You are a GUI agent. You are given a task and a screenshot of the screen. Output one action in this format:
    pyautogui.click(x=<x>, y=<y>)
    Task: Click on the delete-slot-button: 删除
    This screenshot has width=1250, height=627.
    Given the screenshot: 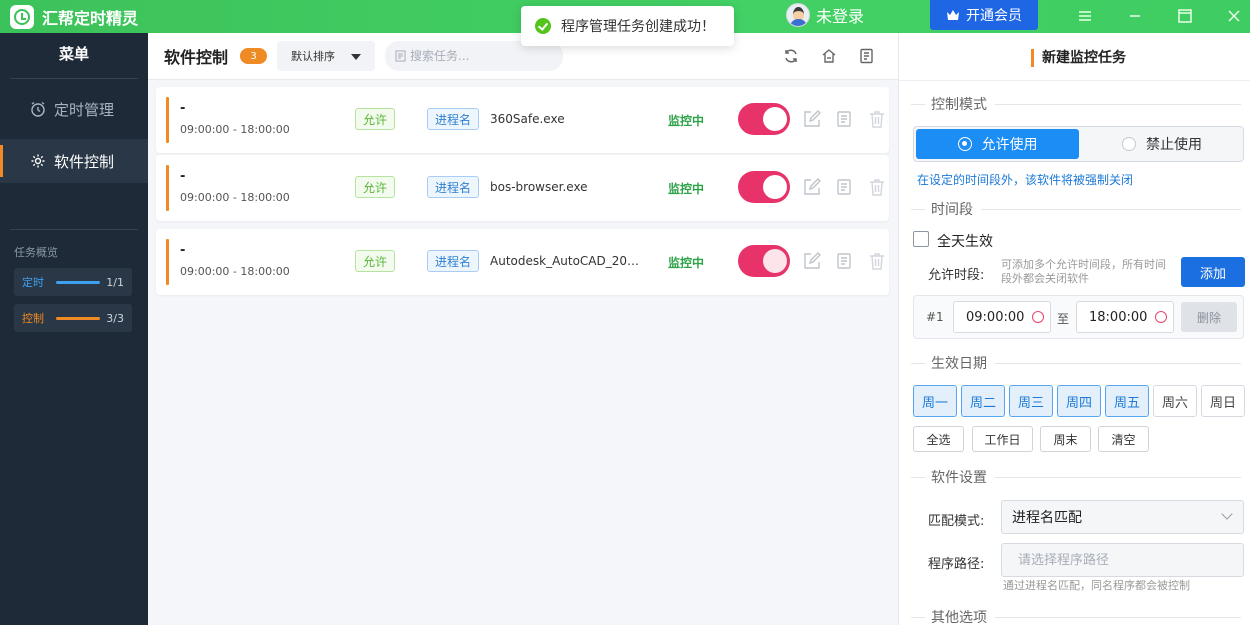 What is the action you would take?
    pyautogui.click(x=1209, y=317)
    